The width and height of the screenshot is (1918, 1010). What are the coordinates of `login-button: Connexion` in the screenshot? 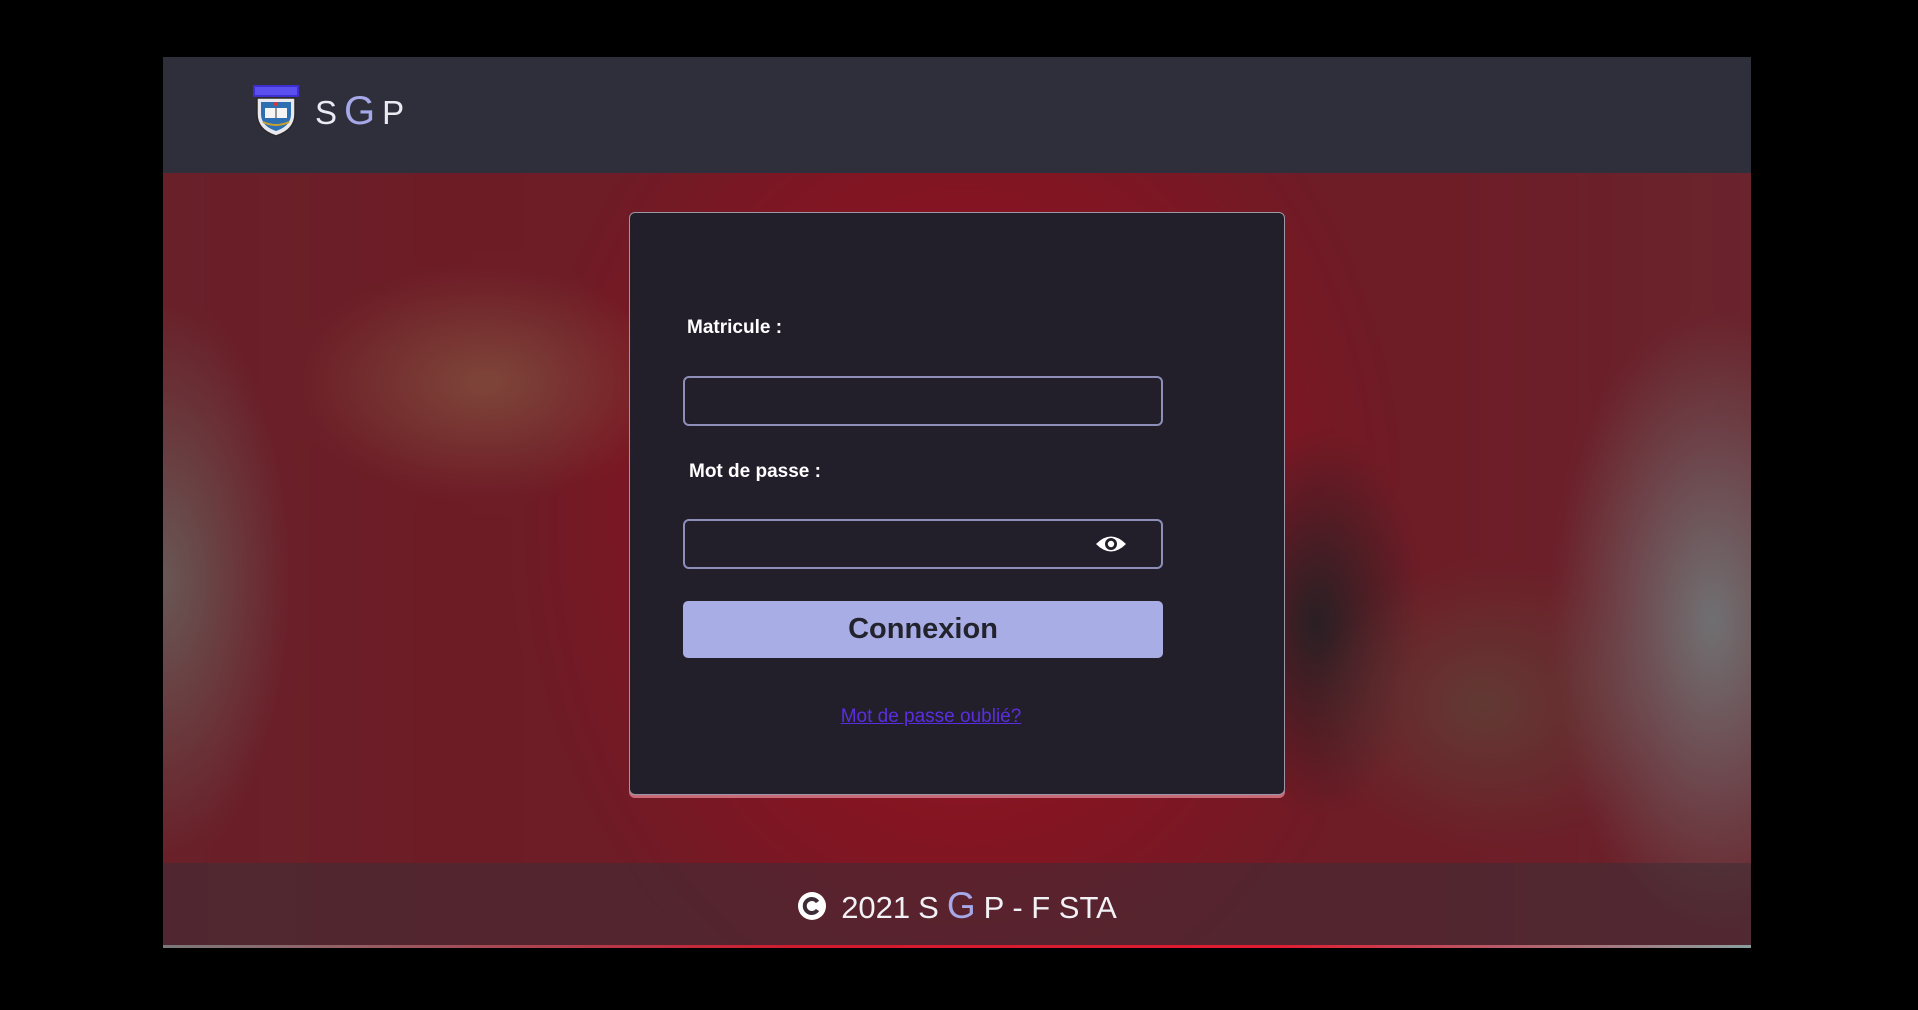 It's located at (923, 629).